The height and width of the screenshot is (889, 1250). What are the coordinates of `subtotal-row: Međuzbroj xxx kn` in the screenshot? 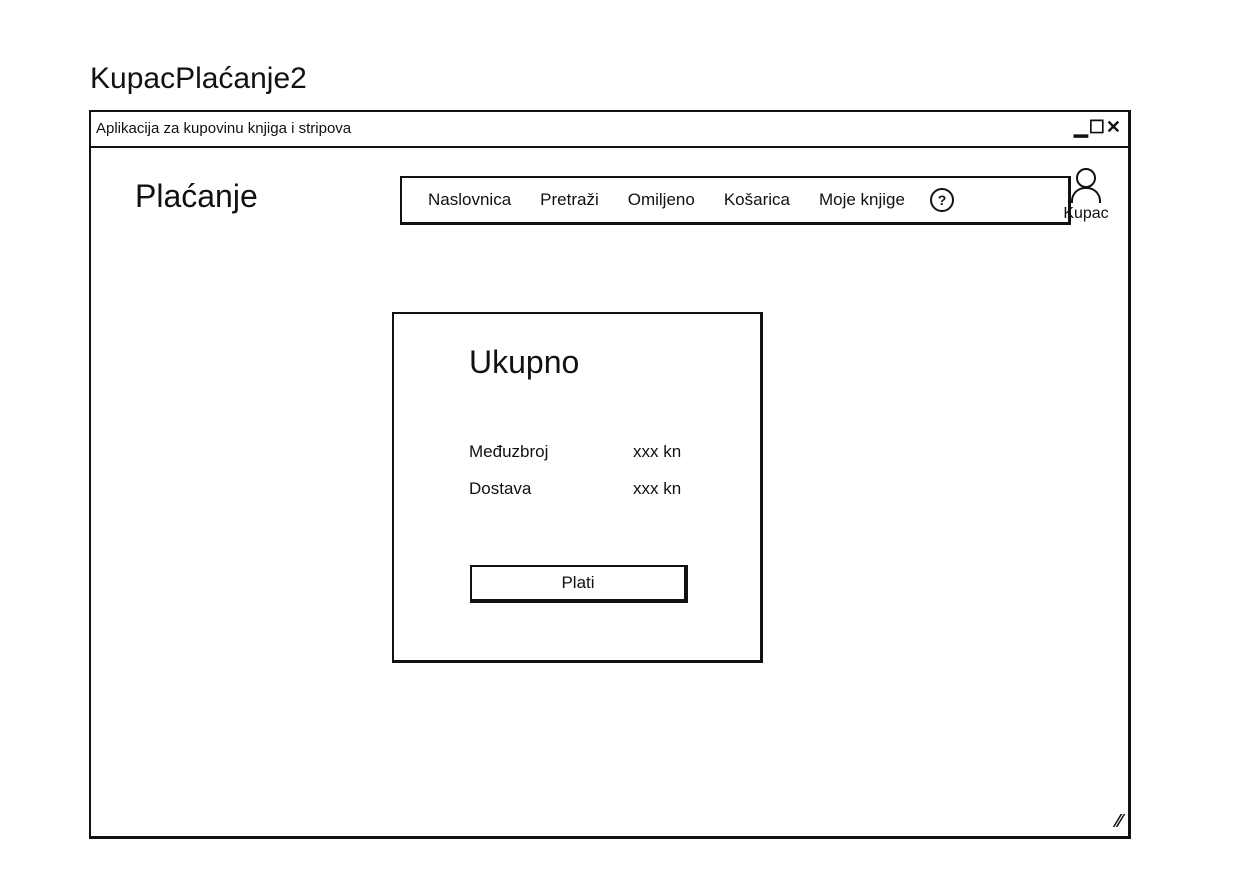 It's located at (579, 452).